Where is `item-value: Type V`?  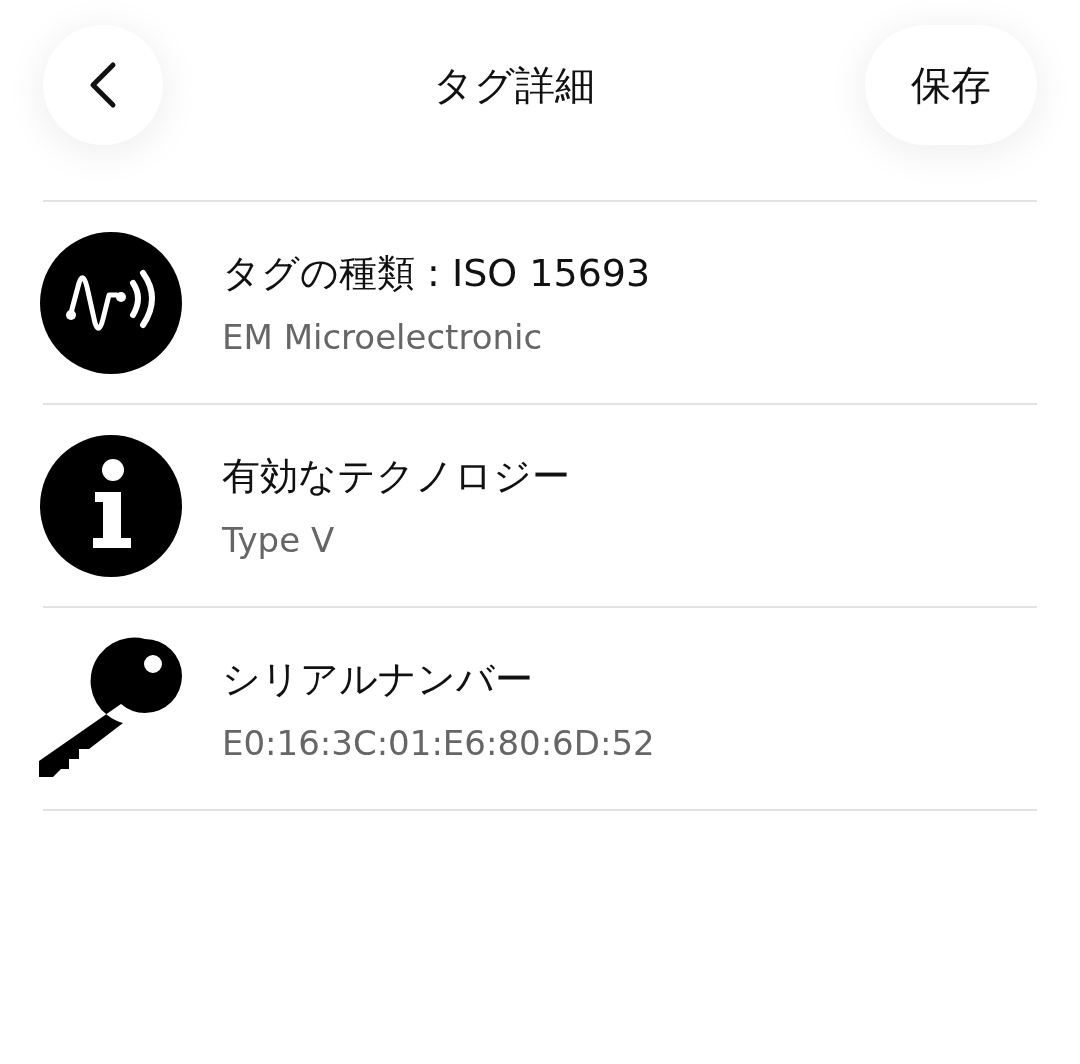 item-value: Type V is located at coordinates (279, 540).